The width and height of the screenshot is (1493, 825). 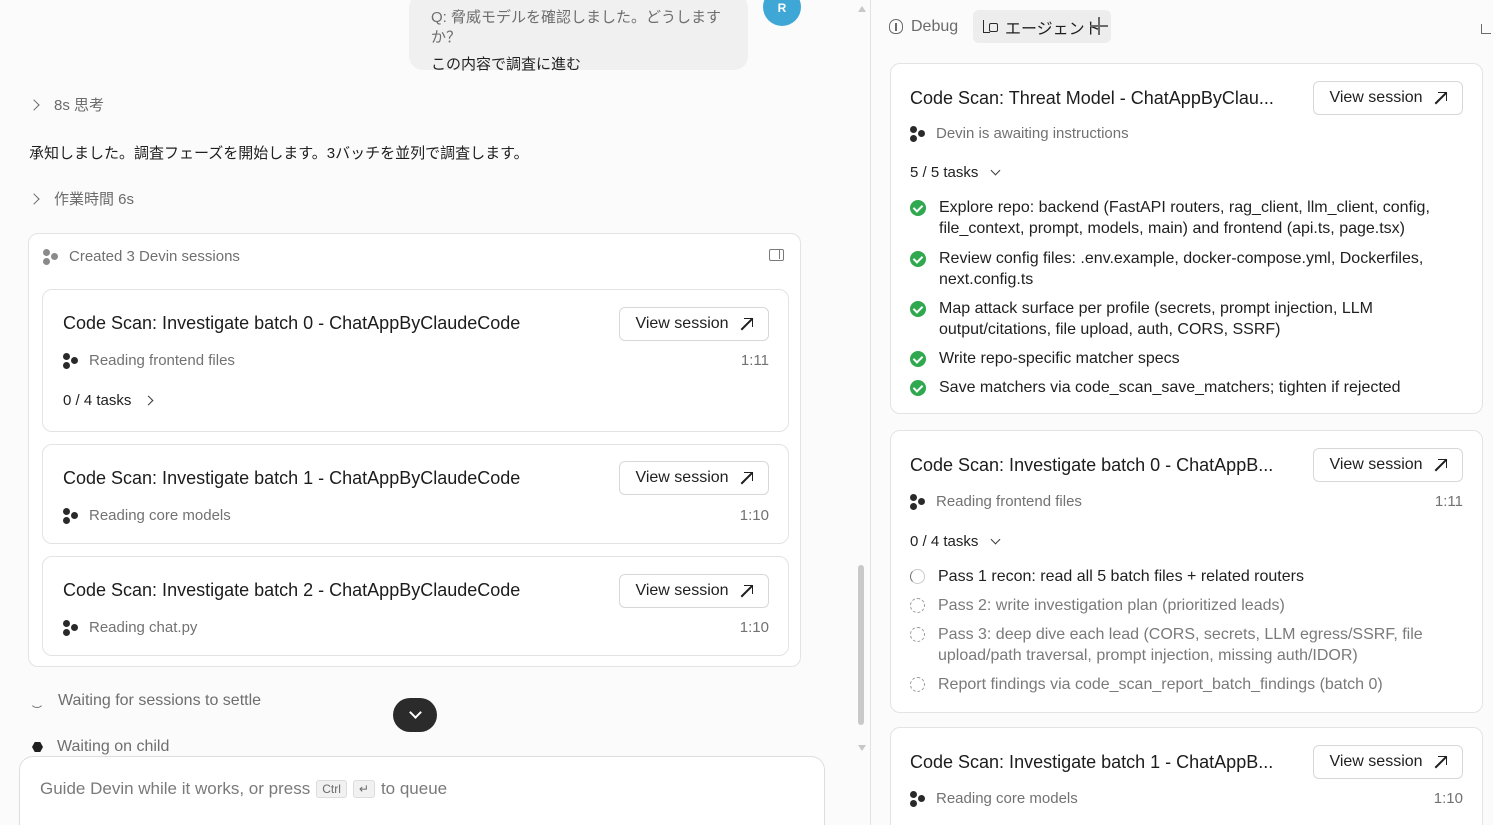 I want to click on chat-scrollbar, so click(x=862, y=380).